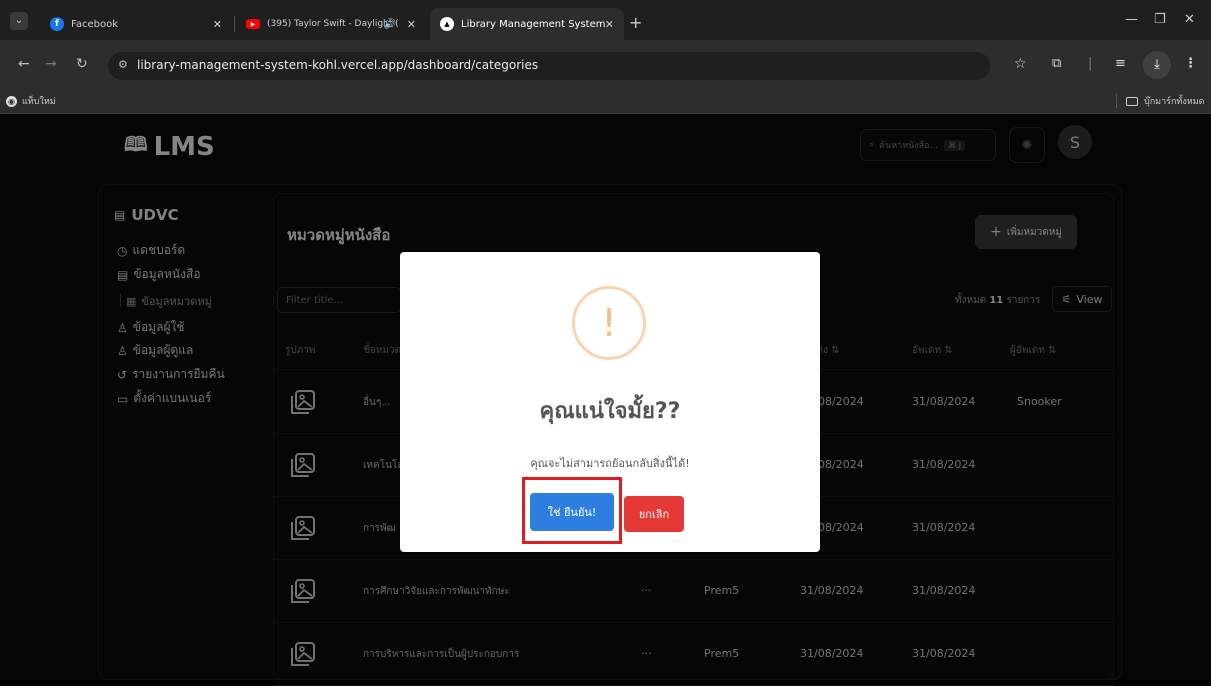  I want to click on confirm-delete-button: ใช่ ยืนยัน!, so click(572, 512).